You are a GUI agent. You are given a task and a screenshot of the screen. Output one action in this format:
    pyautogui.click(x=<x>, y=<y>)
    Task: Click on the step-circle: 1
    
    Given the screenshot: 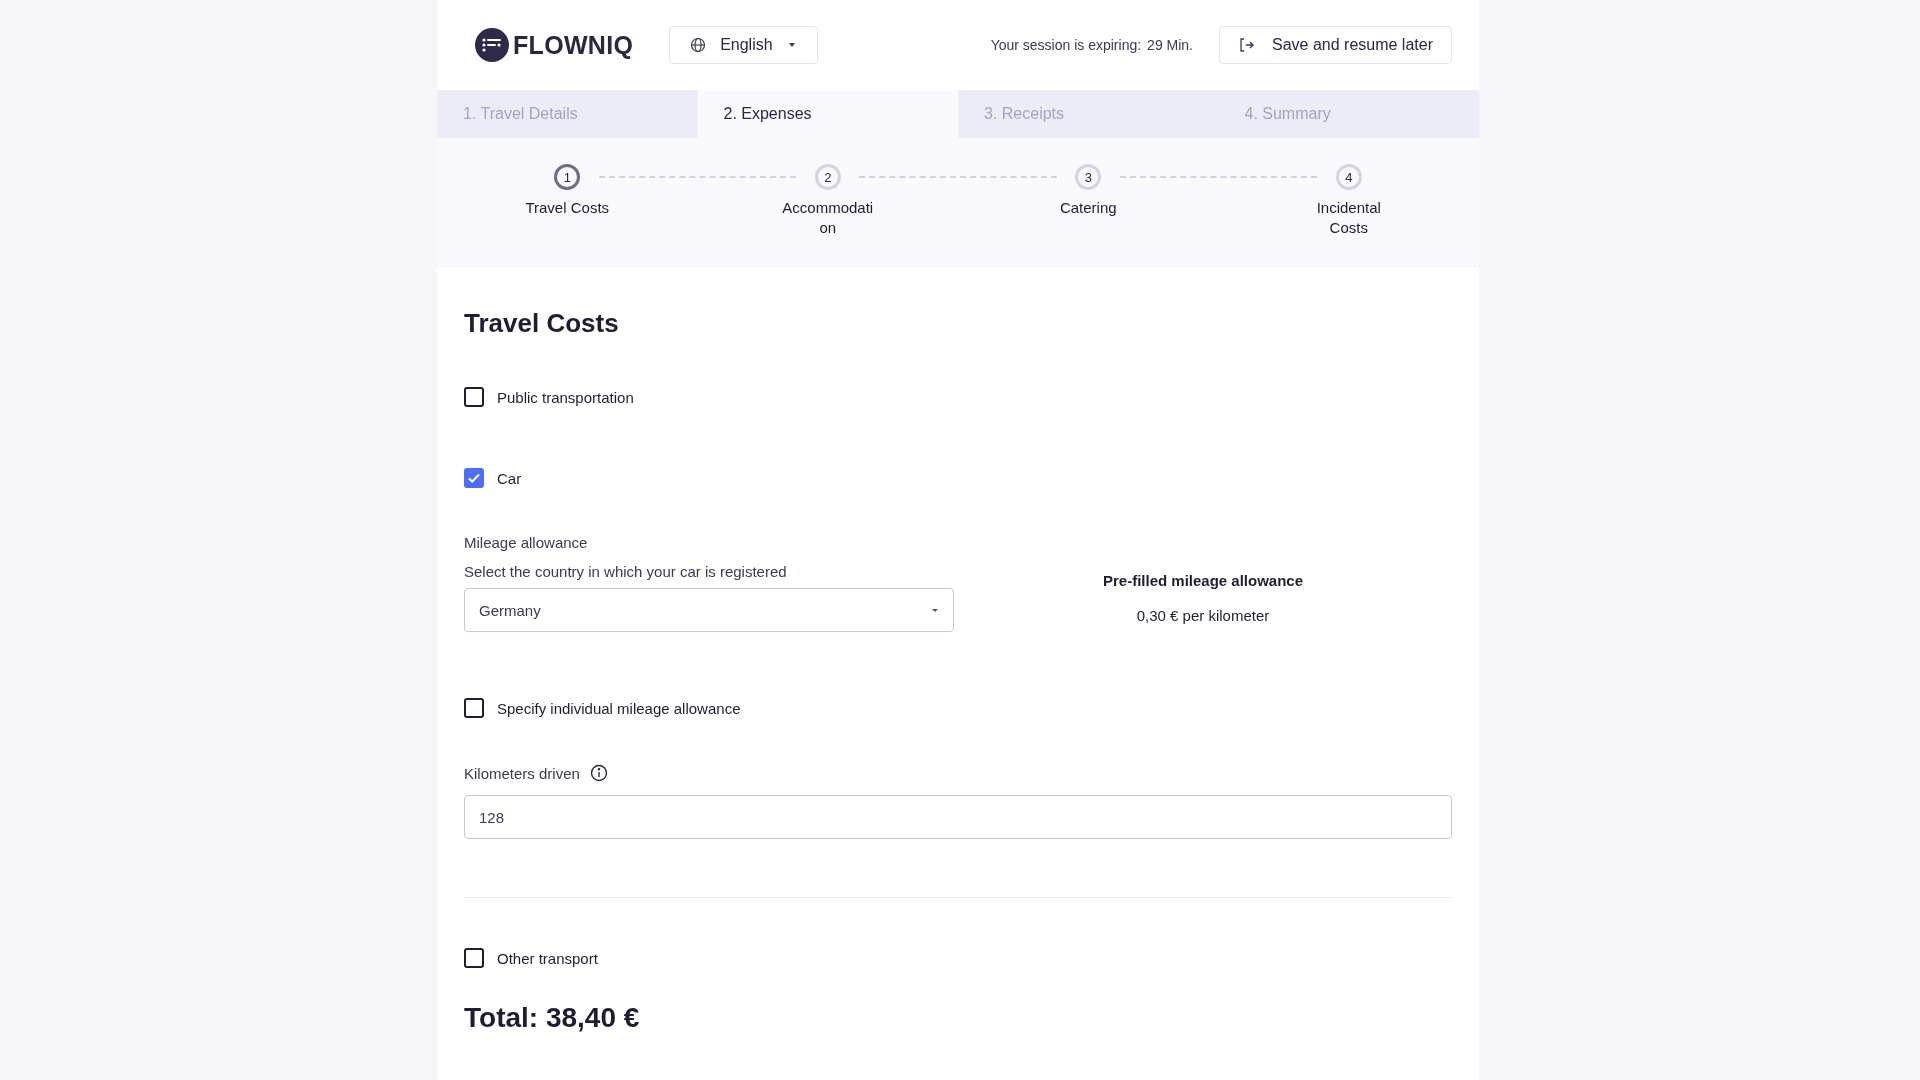 What is the action you would take?
    pyautogui.click(x=567, y=177)
    